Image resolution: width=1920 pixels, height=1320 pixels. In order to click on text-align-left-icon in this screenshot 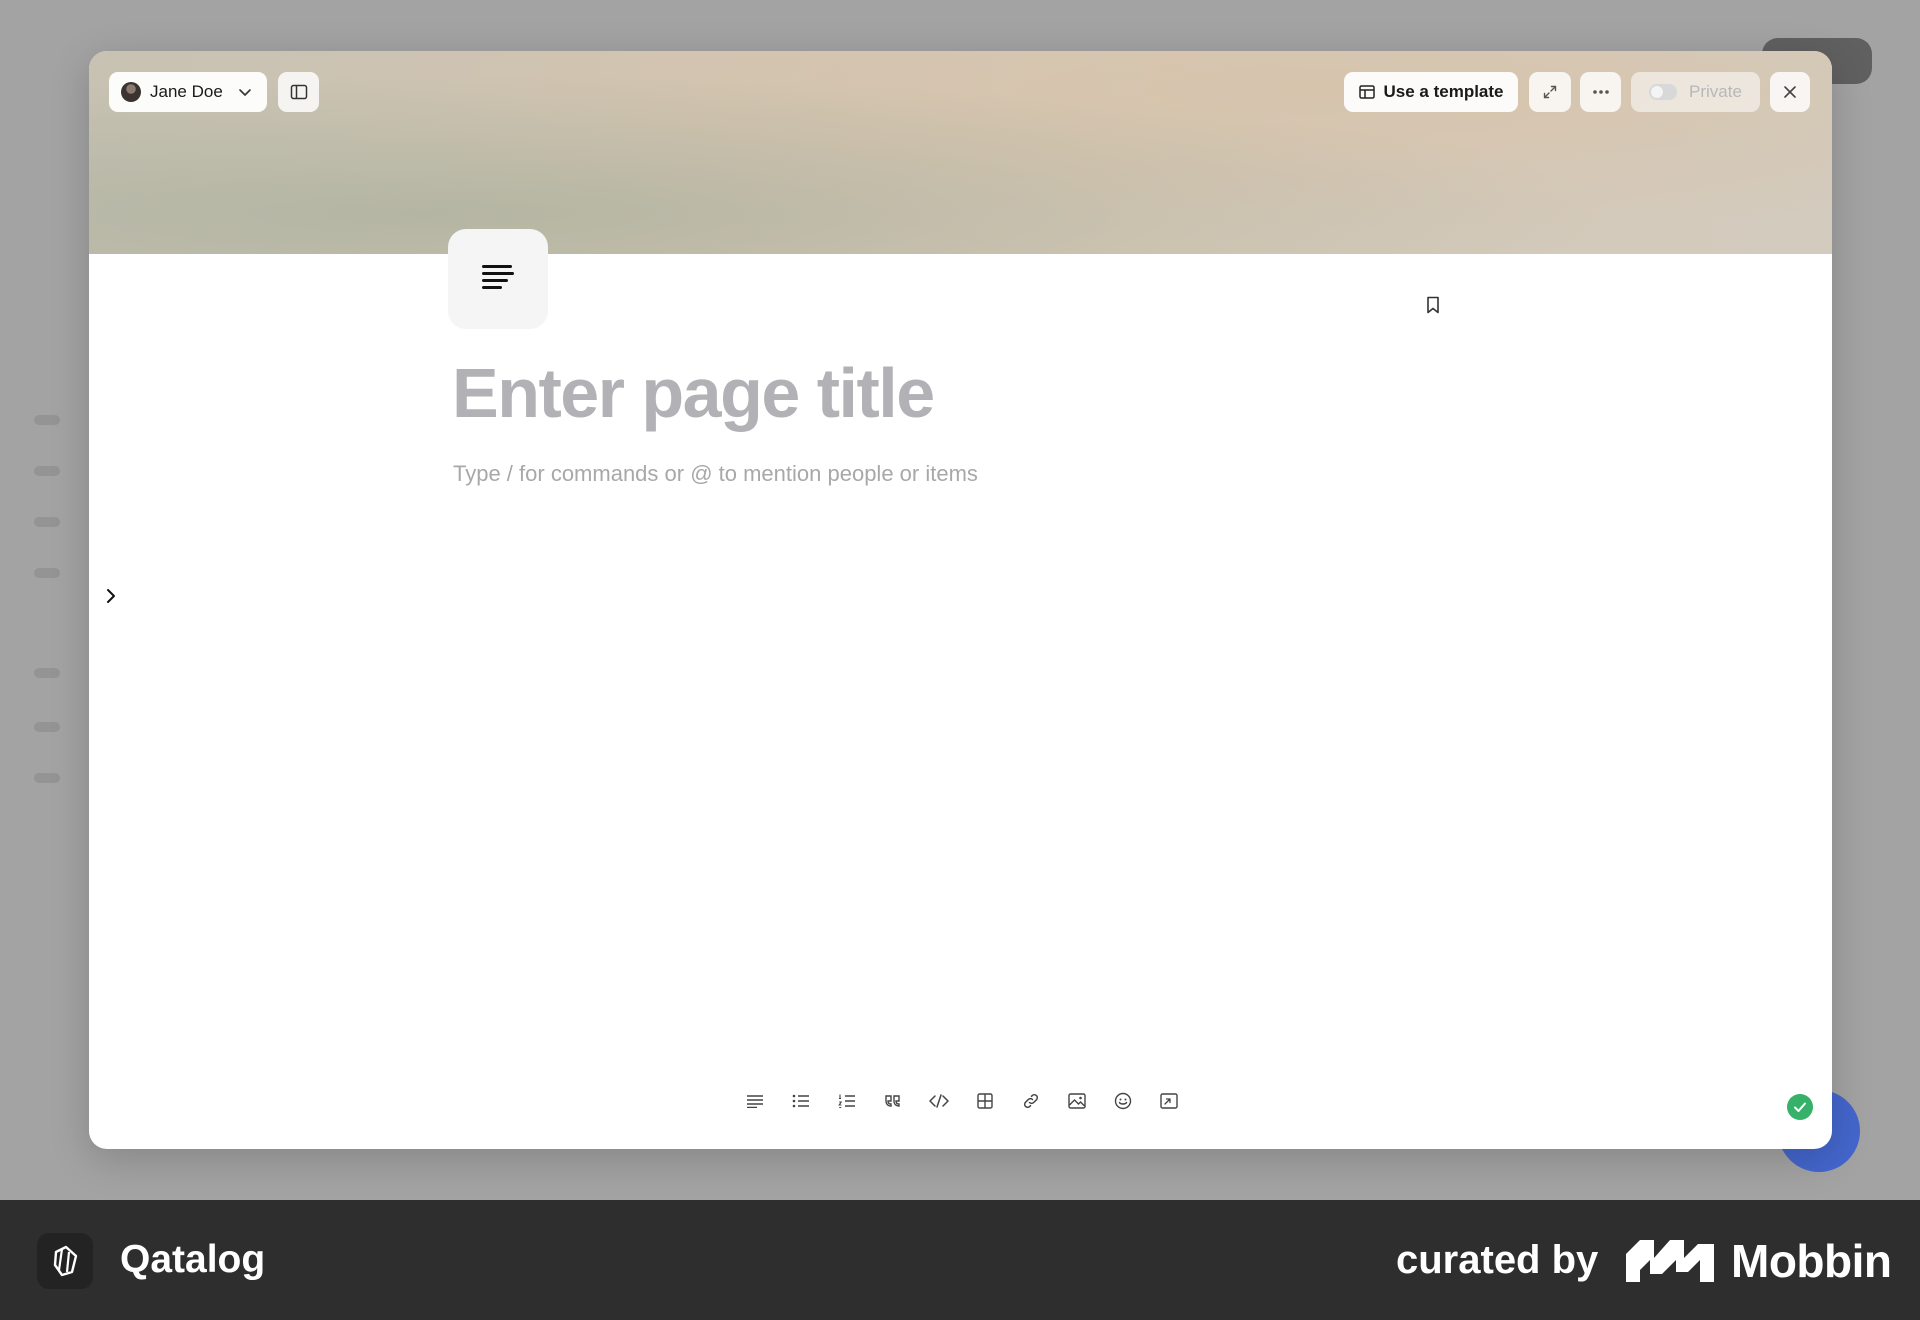, I will do `click(498, 279)`.